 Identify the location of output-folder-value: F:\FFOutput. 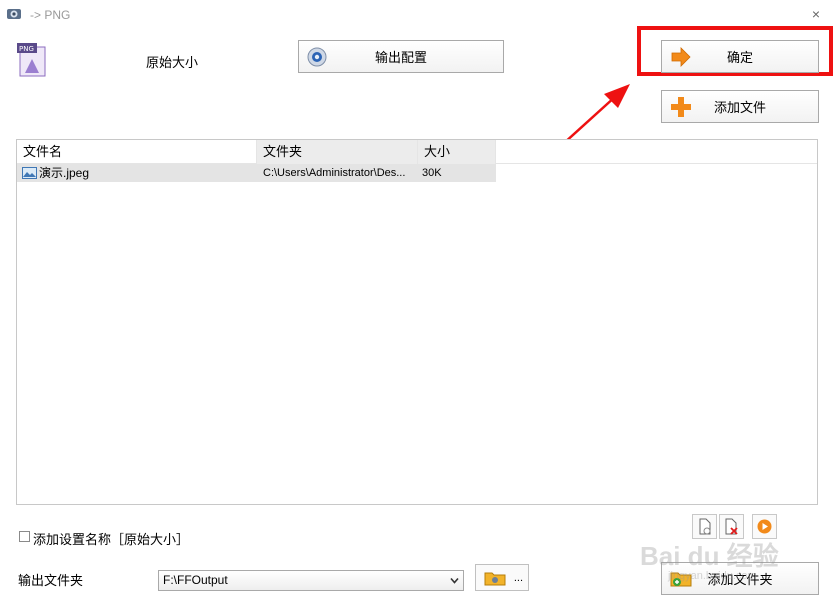
(195, 580).